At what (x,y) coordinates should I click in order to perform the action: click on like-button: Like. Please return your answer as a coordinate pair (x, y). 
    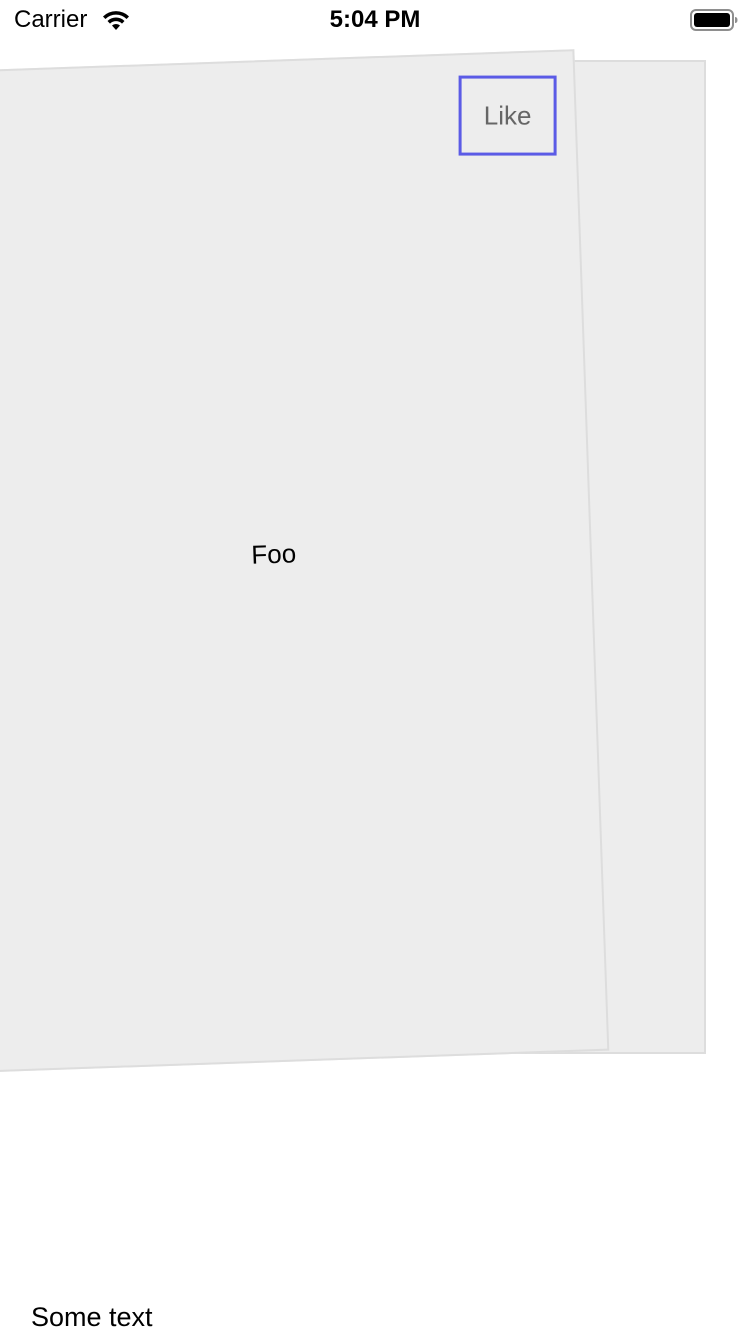
    Looking at the image, I should click on (507, 115).